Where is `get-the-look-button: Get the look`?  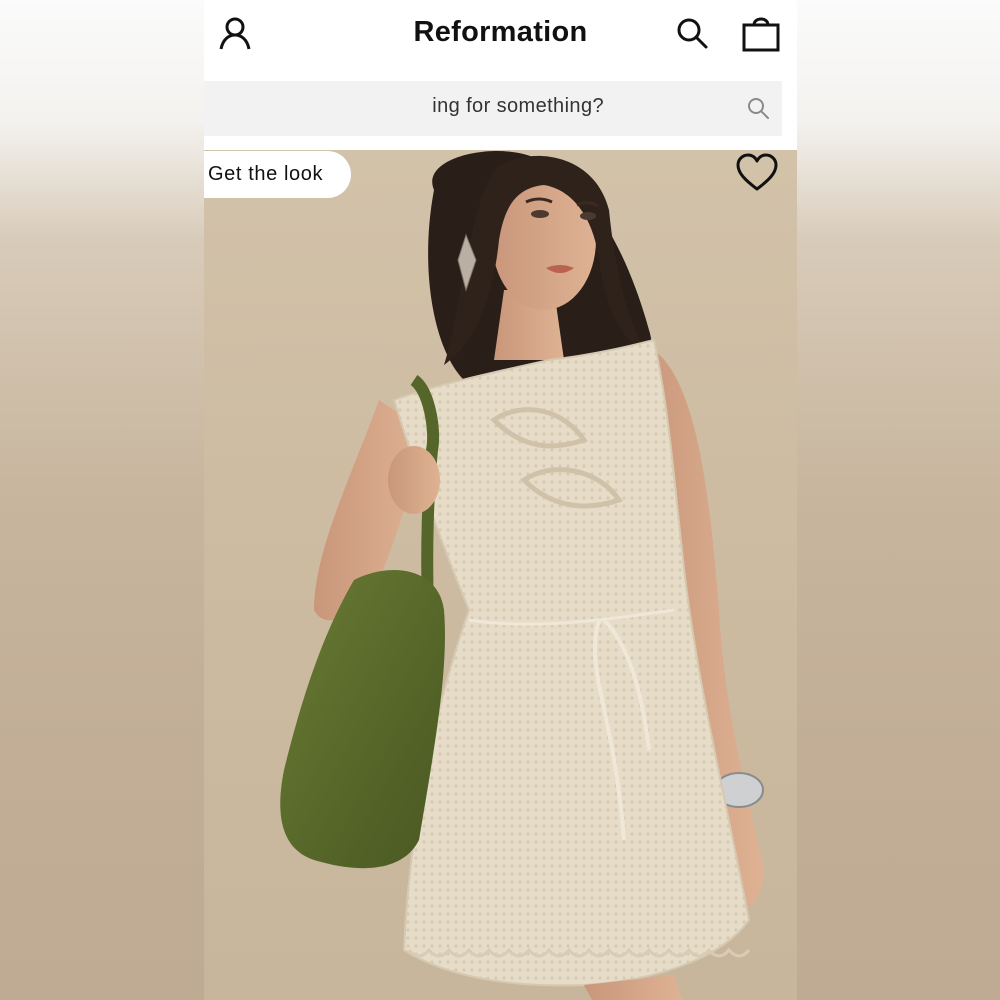
get-the-look-button: Get the look is located at coordinates (278, 174).